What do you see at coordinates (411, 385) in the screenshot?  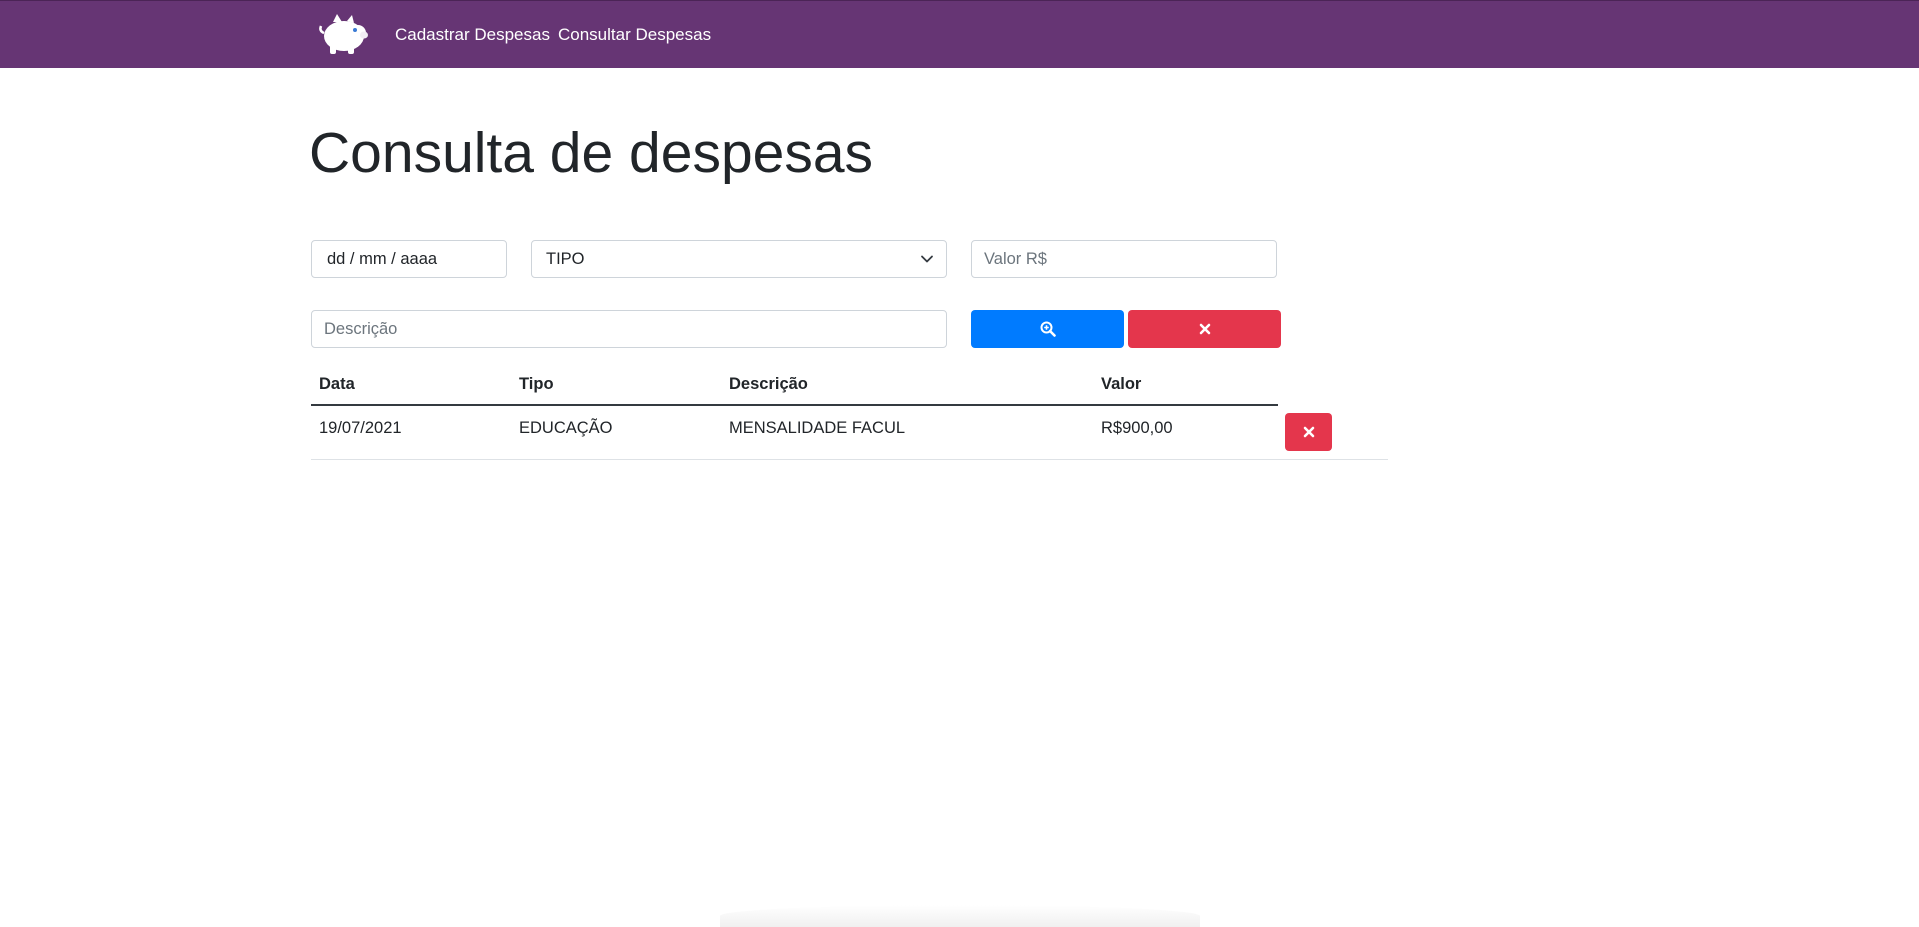 I see `column-header-data: Data` at bounding box center [411, 385].